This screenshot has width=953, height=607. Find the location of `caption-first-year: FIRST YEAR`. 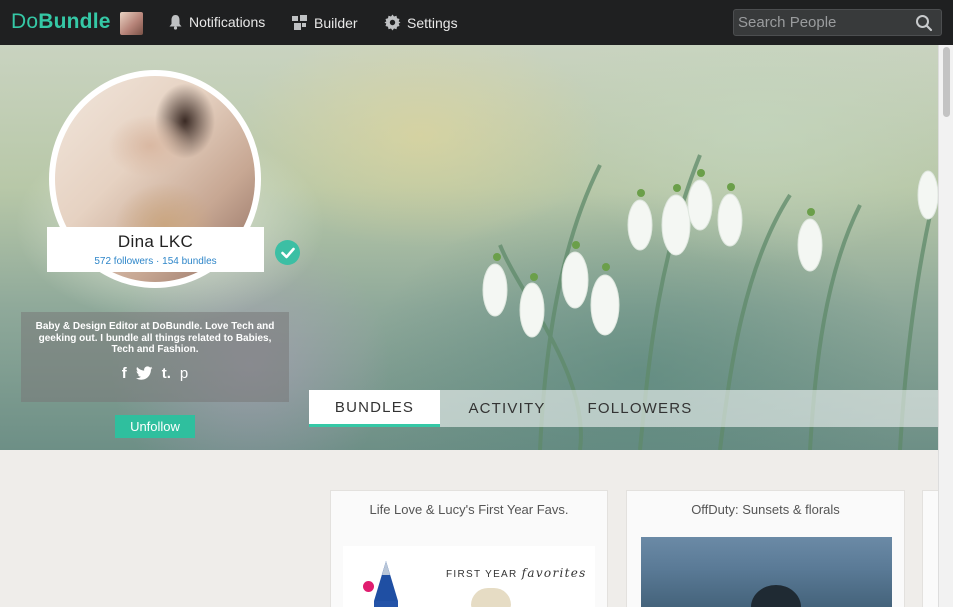

caption-first-year: FIRST YEAR is located at coordinates (482, 574).